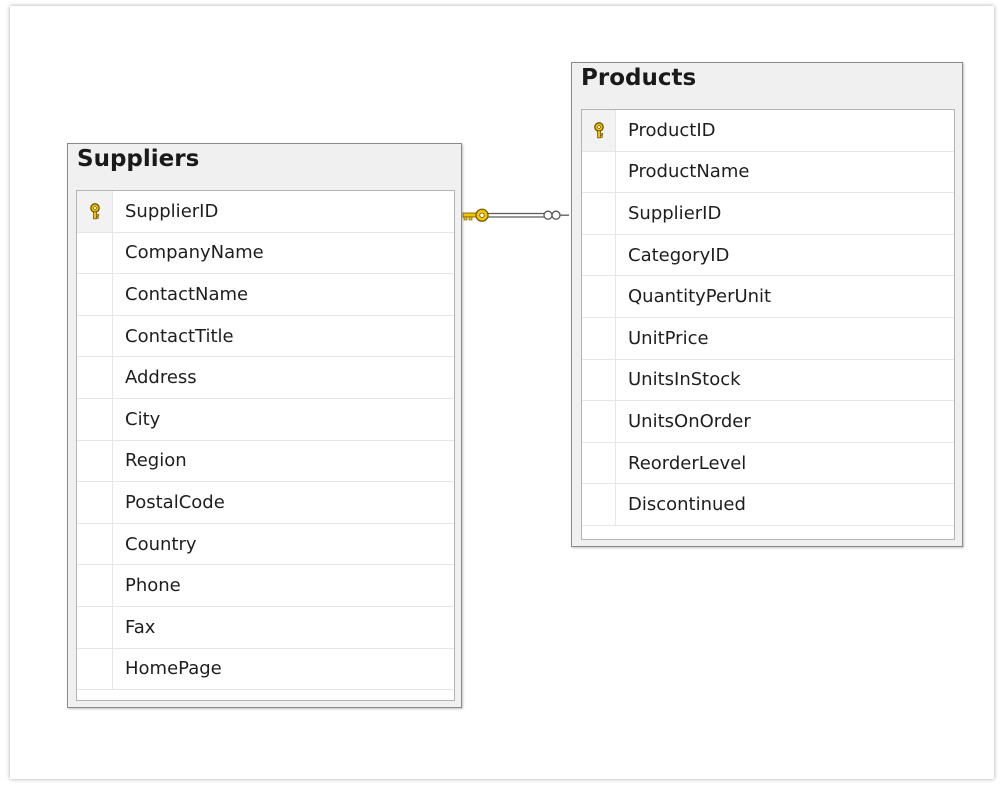 The height and width of the screenshot is (787, 1003). Describe the element at coordinates (265, 627) in the screenshot. I see `column-row: Fax` at that location.